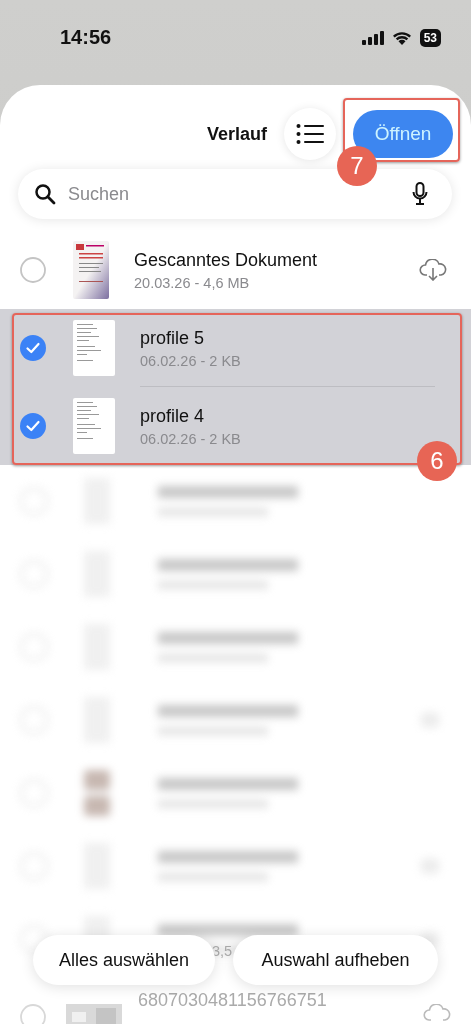 This screenshot has width=471, height=1024. Describe the element at coordinates (86, 38) in the screenshot. I see `status-time: 14:56` at that location.